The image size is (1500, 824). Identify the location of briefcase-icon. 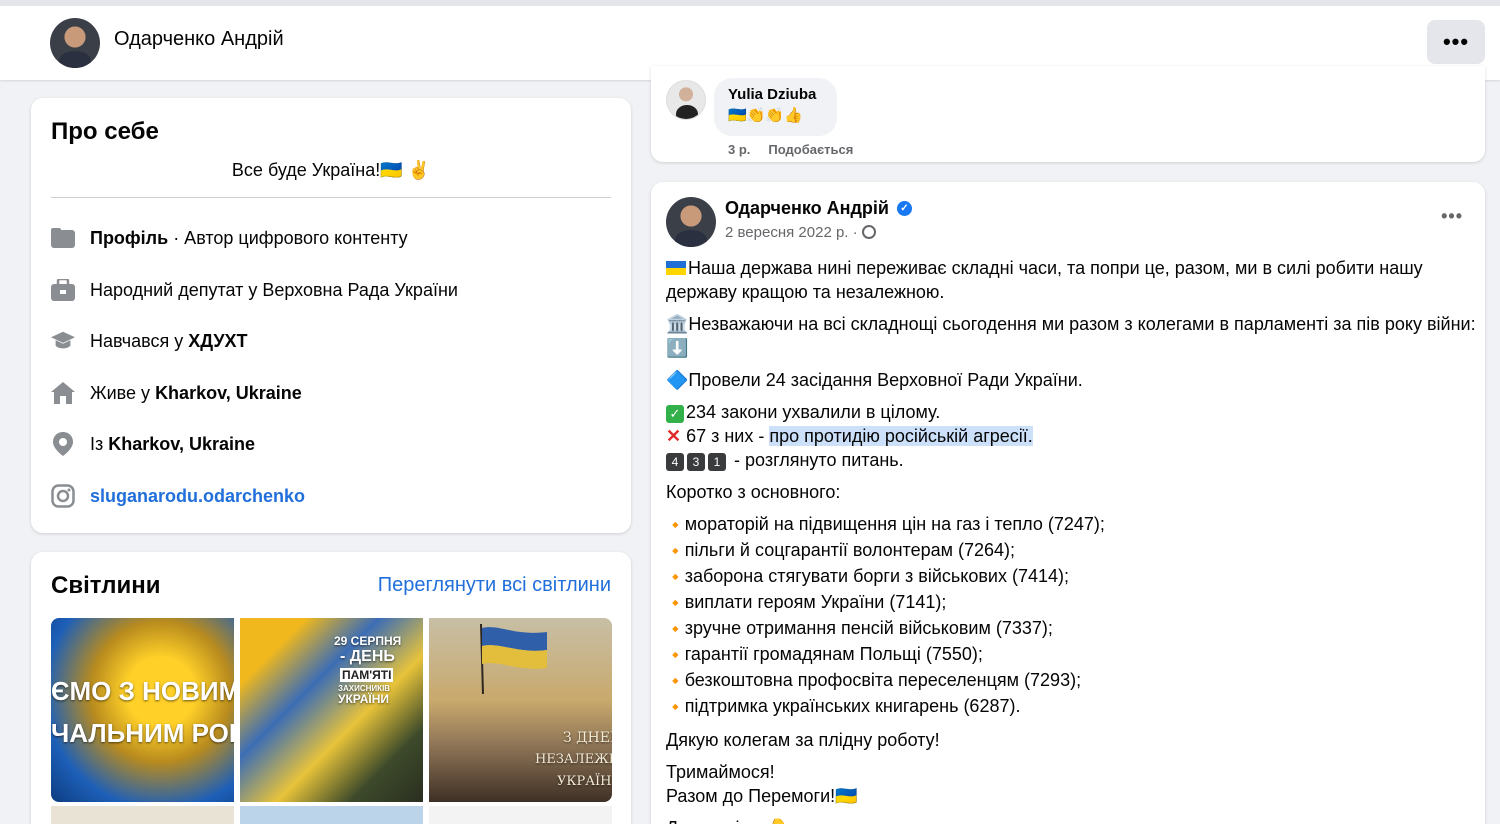
(63, 238).